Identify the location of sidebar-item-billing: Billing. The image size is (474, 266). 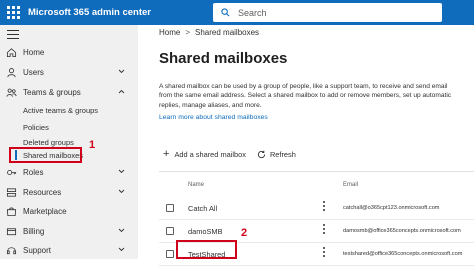
(69, 231).